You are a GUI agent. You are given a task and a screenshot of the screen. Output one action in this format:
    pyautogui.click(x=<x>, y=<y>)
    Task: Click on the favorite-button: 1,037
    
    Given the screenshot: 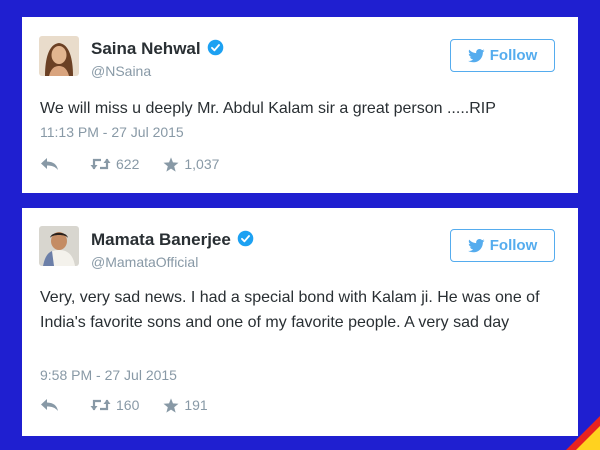 What is the action you would take?
    pyautogui.click(x=191, y=164)
    